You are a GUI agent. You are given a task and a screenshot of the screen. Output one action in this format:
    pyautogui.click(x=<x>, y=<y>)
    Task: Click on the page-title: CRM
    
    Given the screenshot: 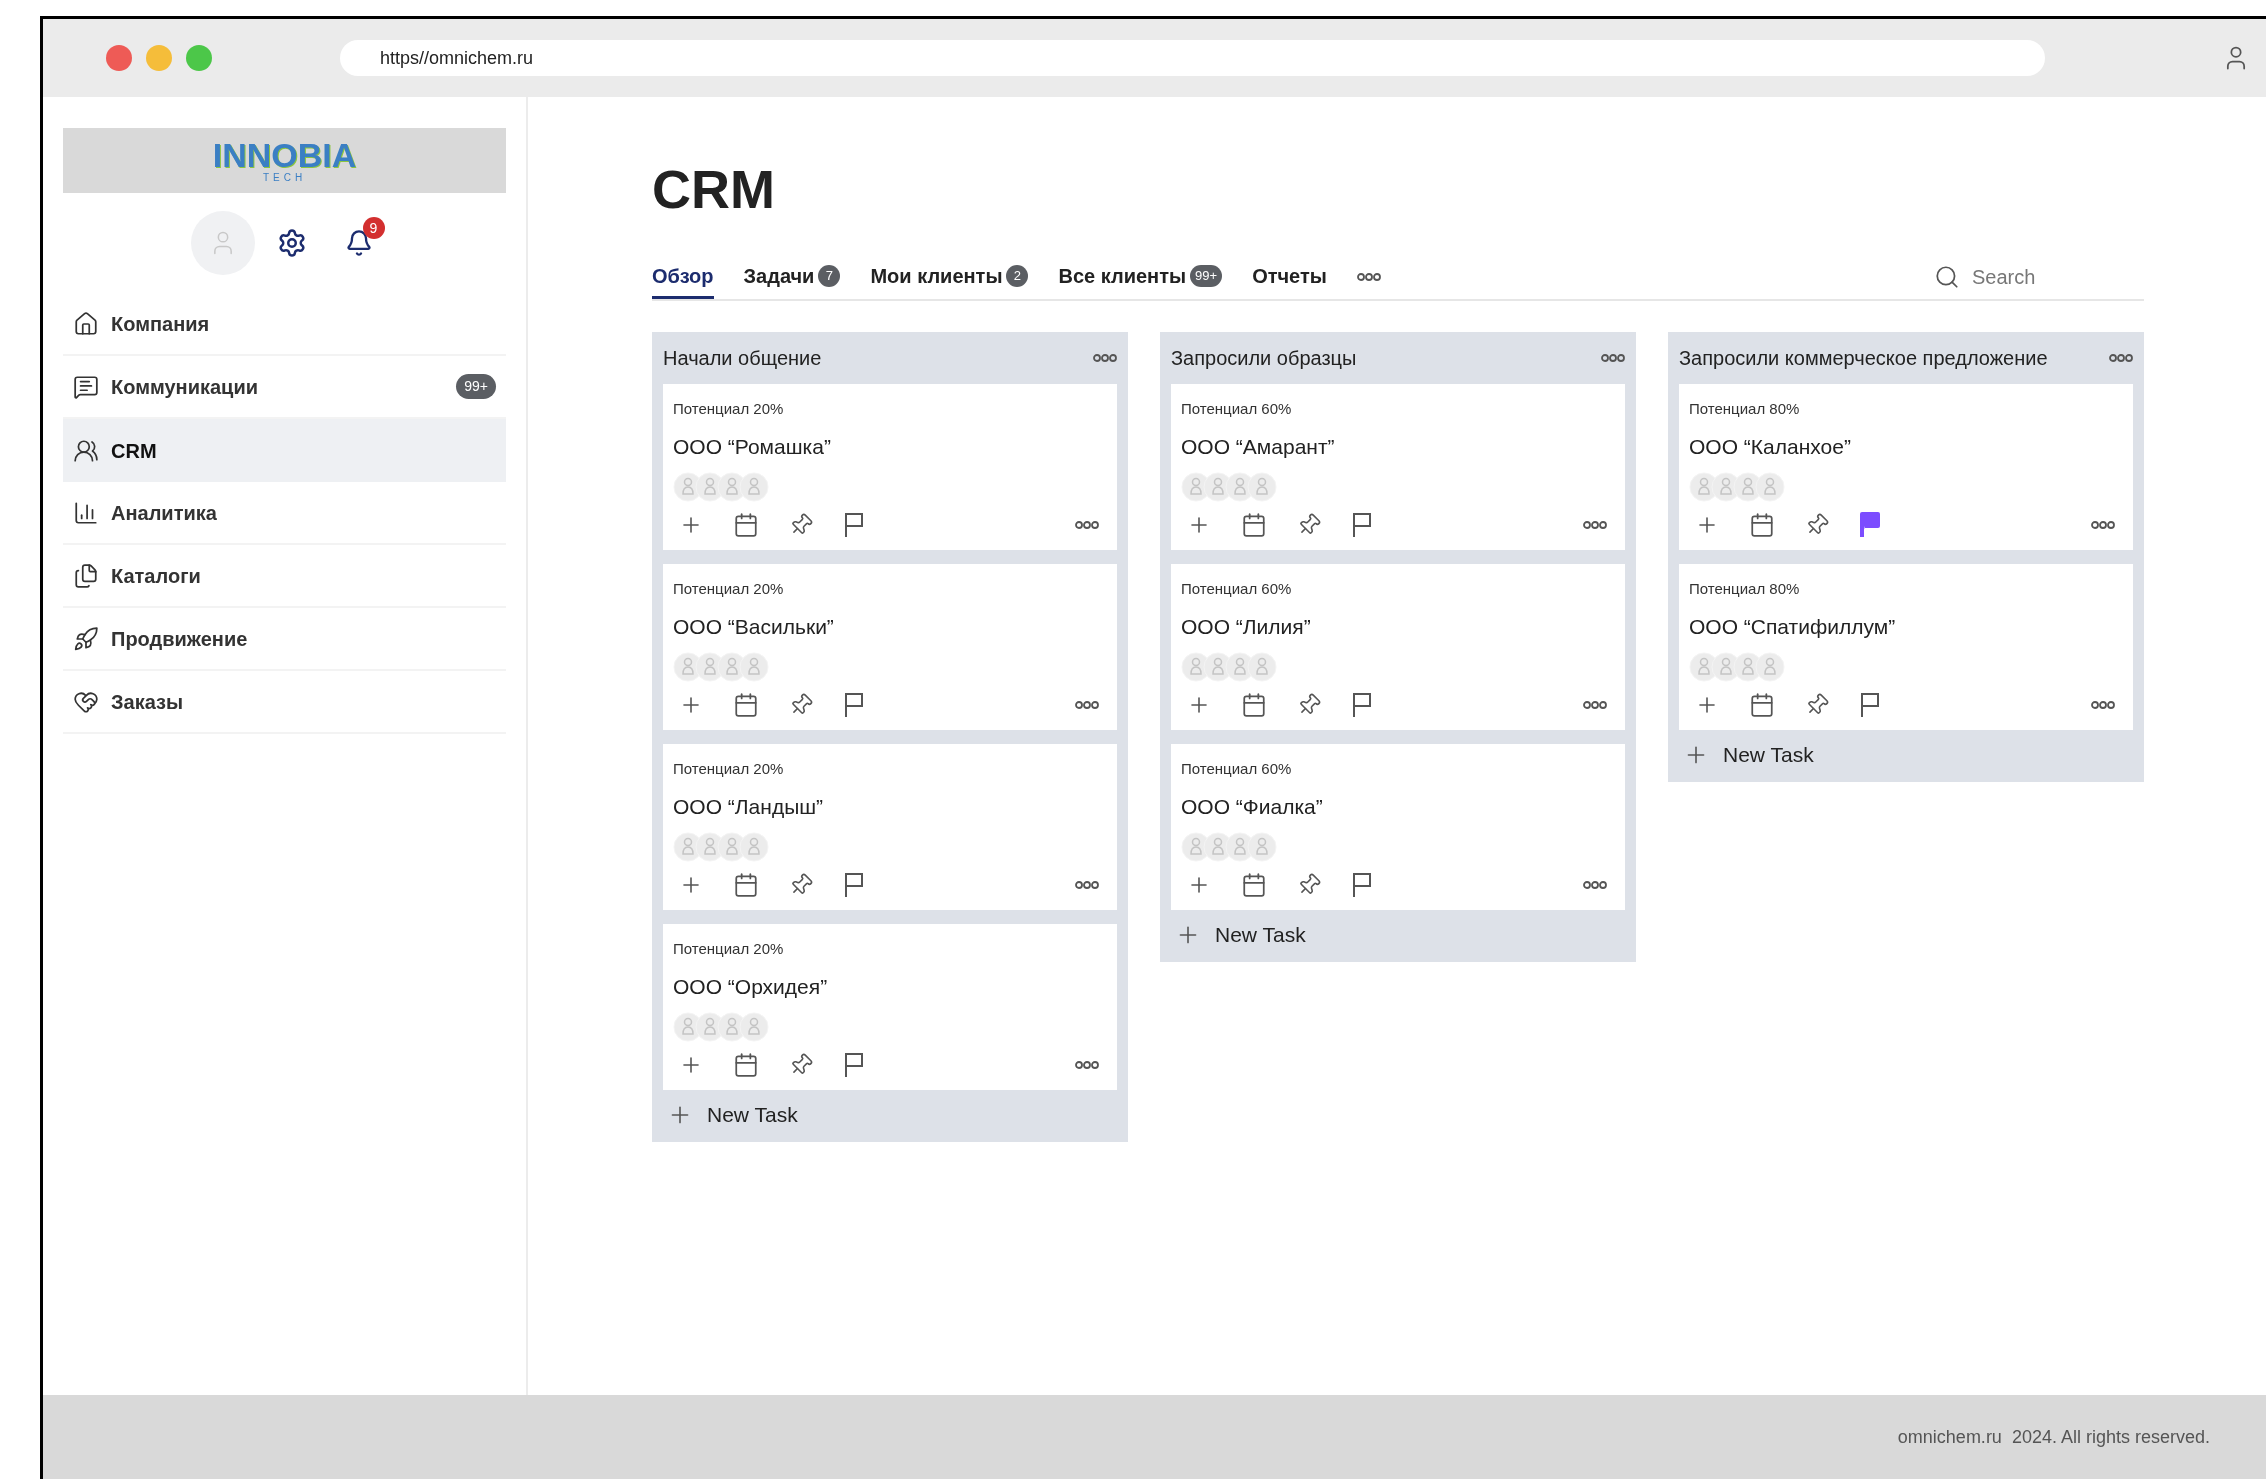 What is the action you would take?
    pyautogui.click(x=714, y=189)
    